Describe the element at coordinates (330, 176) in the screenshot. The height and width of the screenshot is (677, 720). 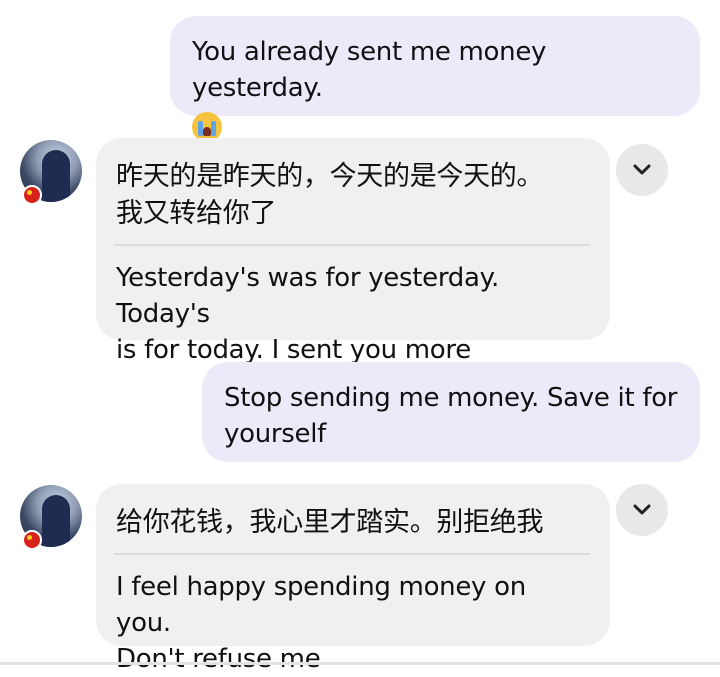
I see `original-text-line: 昨天的是昨天的，今天的是今天的。` at that location.